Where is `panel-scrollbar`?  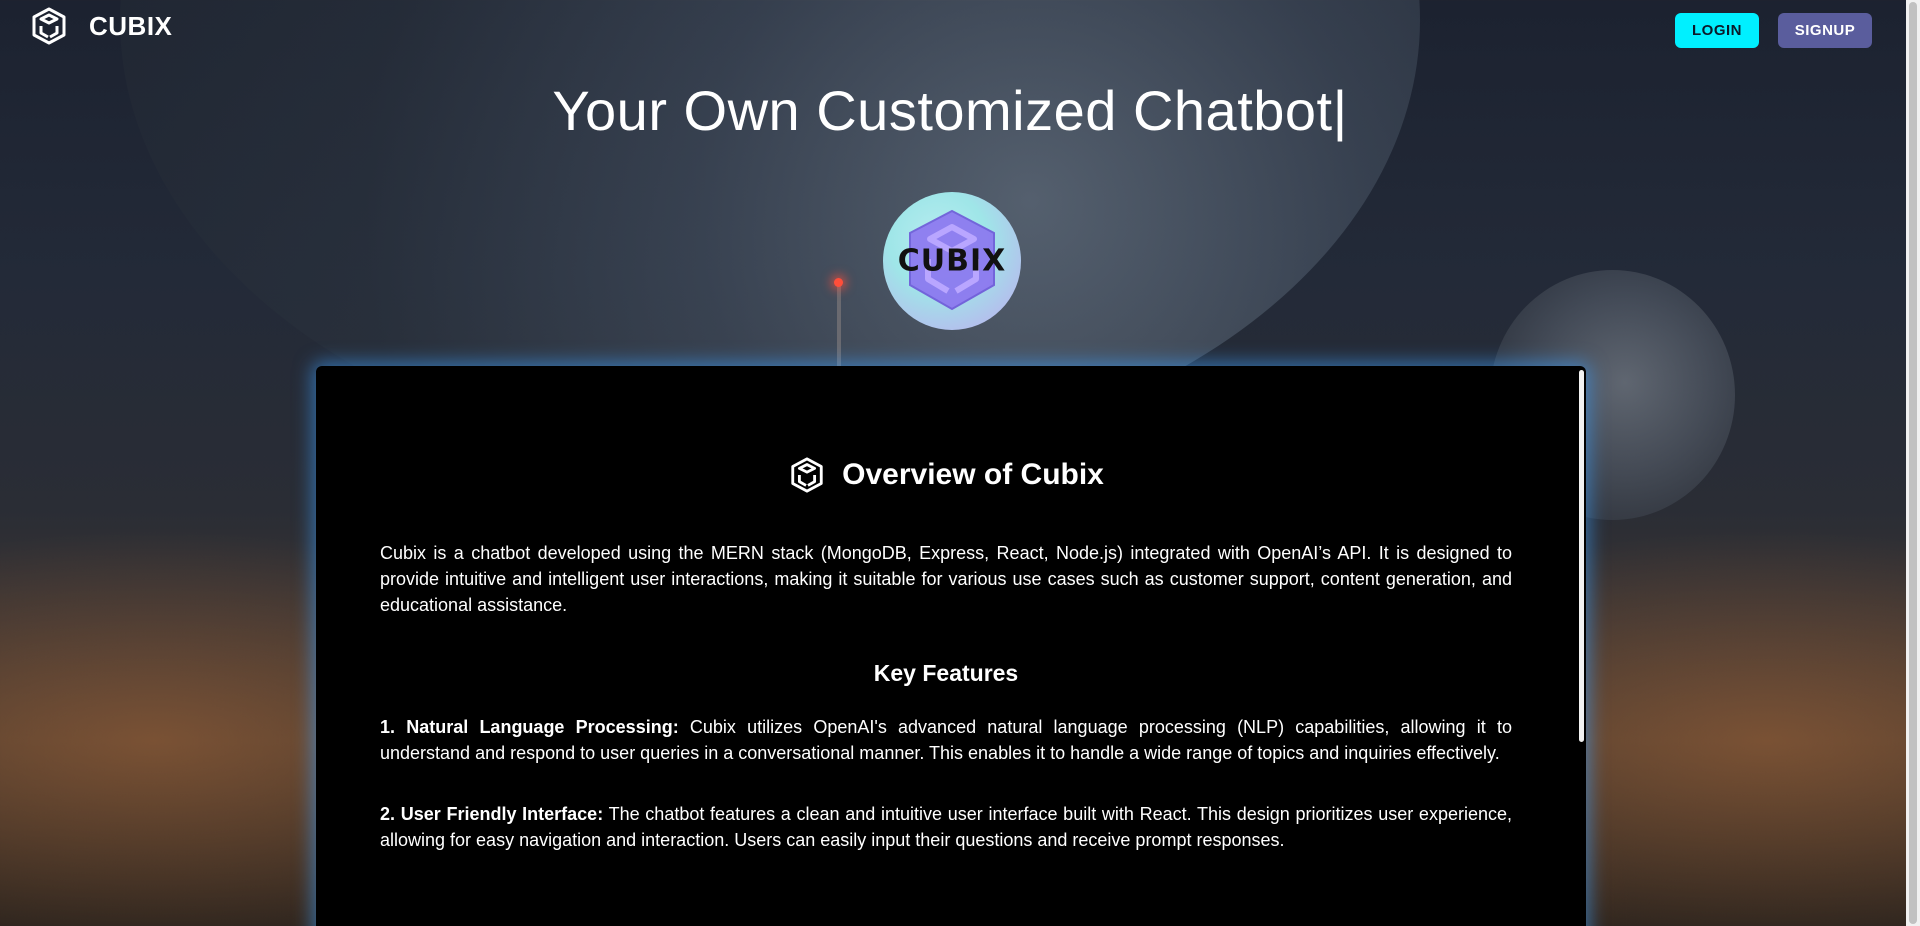
panel-scrollbar is located at coordinates (1581, 556).